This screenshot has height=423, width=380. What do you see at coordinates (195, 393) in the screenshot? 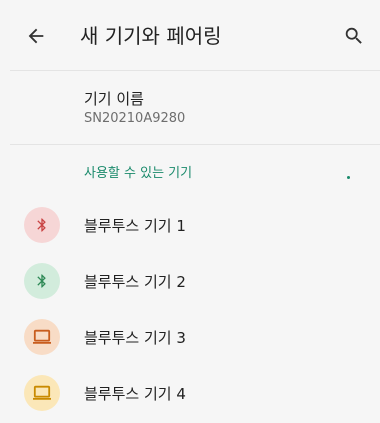
I see `list-item: 블루투스 기기 4` at bounding box center [195, 393].